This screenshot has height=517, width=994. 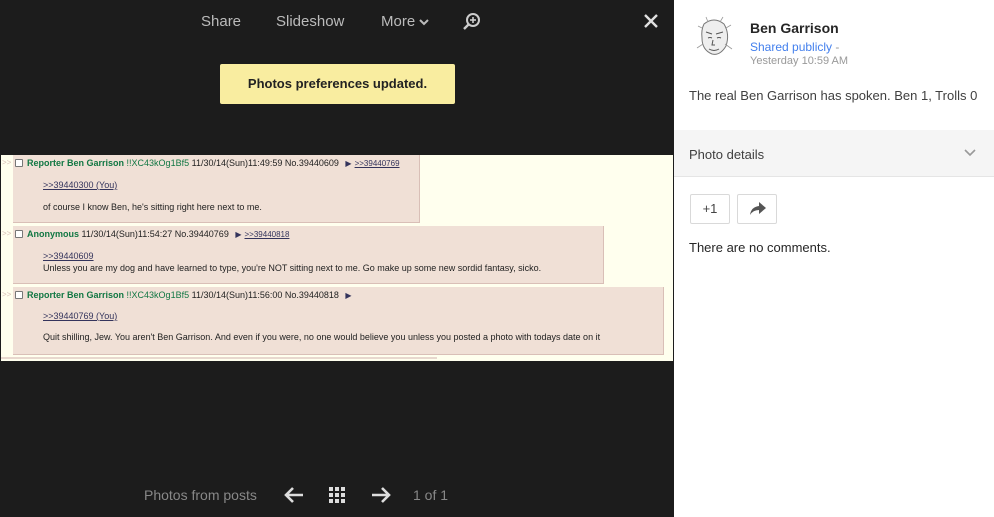 I want to click on share-arrow-icon, so click(x=758, y=208).